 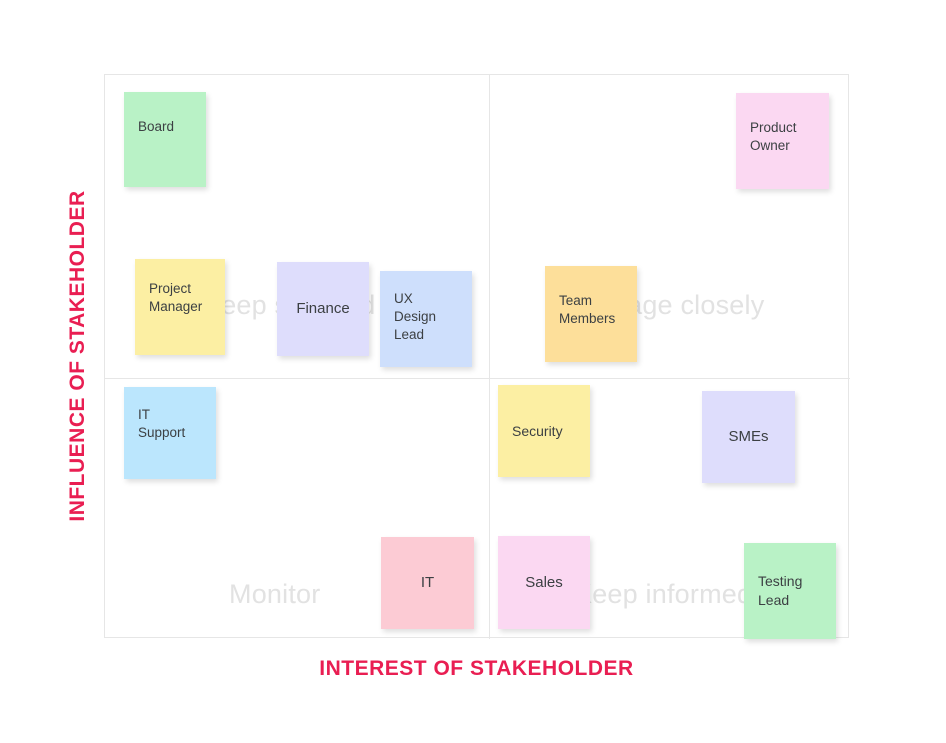 I want to click on note-label: Sales, so click(x=544, y=582).